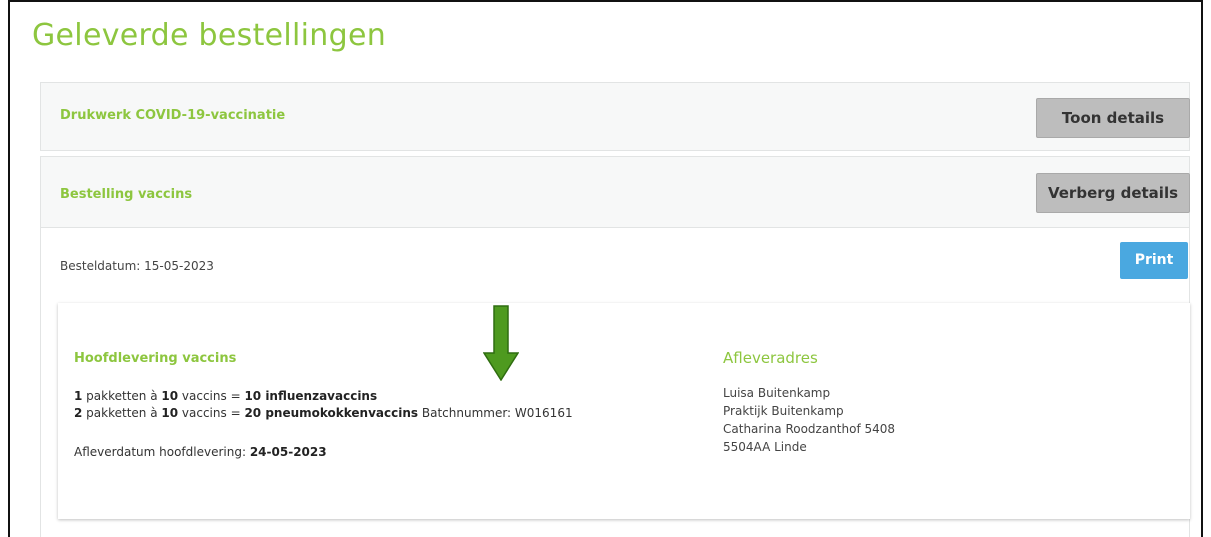  I want to click on delivery-date-value: 24-05-2023, so click(288, 452).